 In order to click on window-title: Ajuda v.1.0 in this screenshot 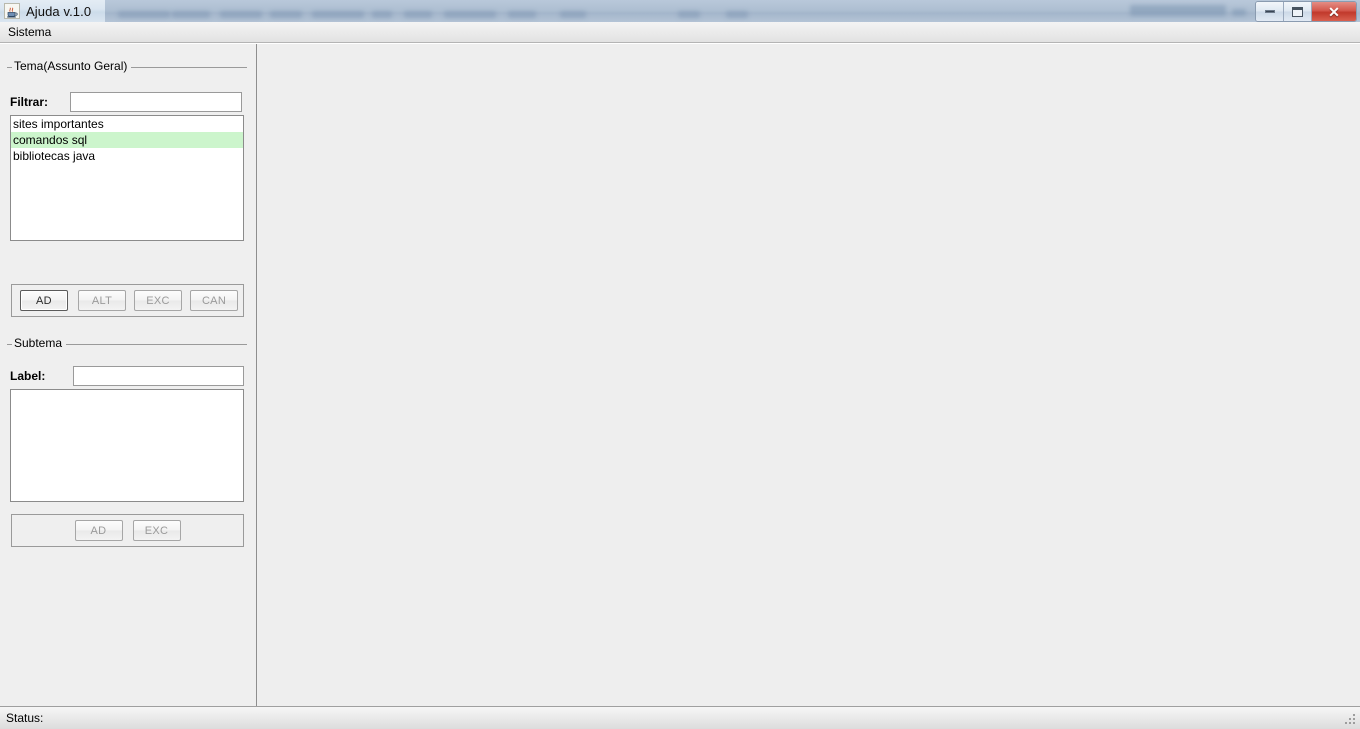, I will do `click(59, 11)`.